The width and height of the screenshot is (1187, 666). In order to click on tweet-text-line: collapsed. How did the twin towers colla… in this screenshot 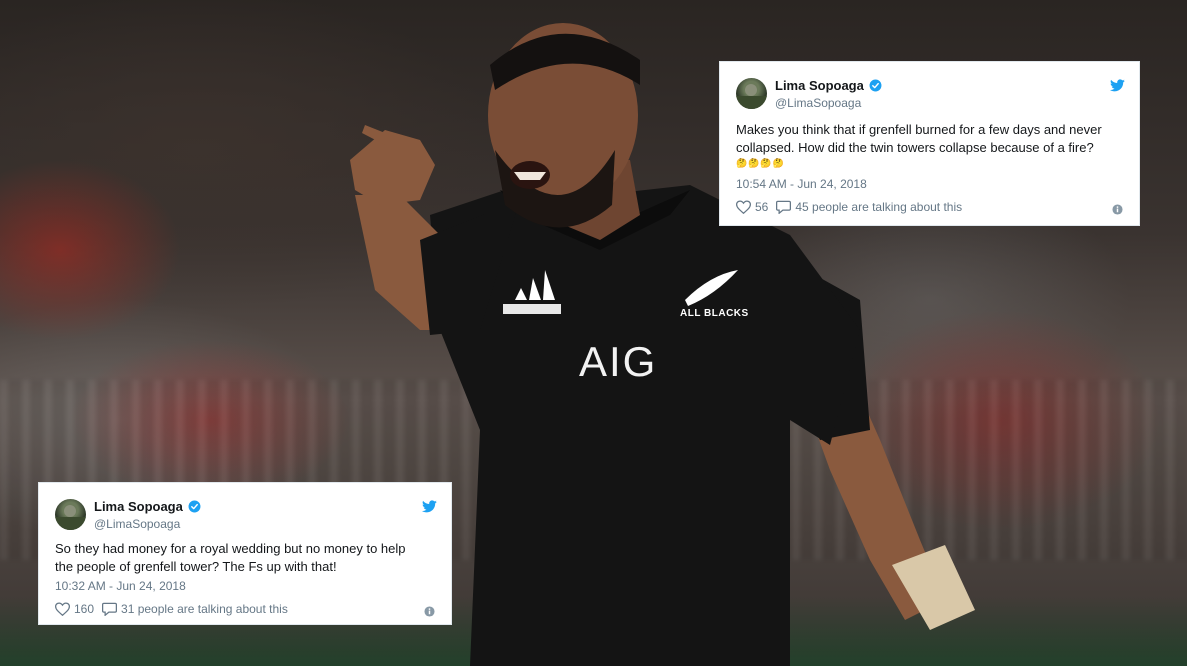, I will do `click(915, 147)`.